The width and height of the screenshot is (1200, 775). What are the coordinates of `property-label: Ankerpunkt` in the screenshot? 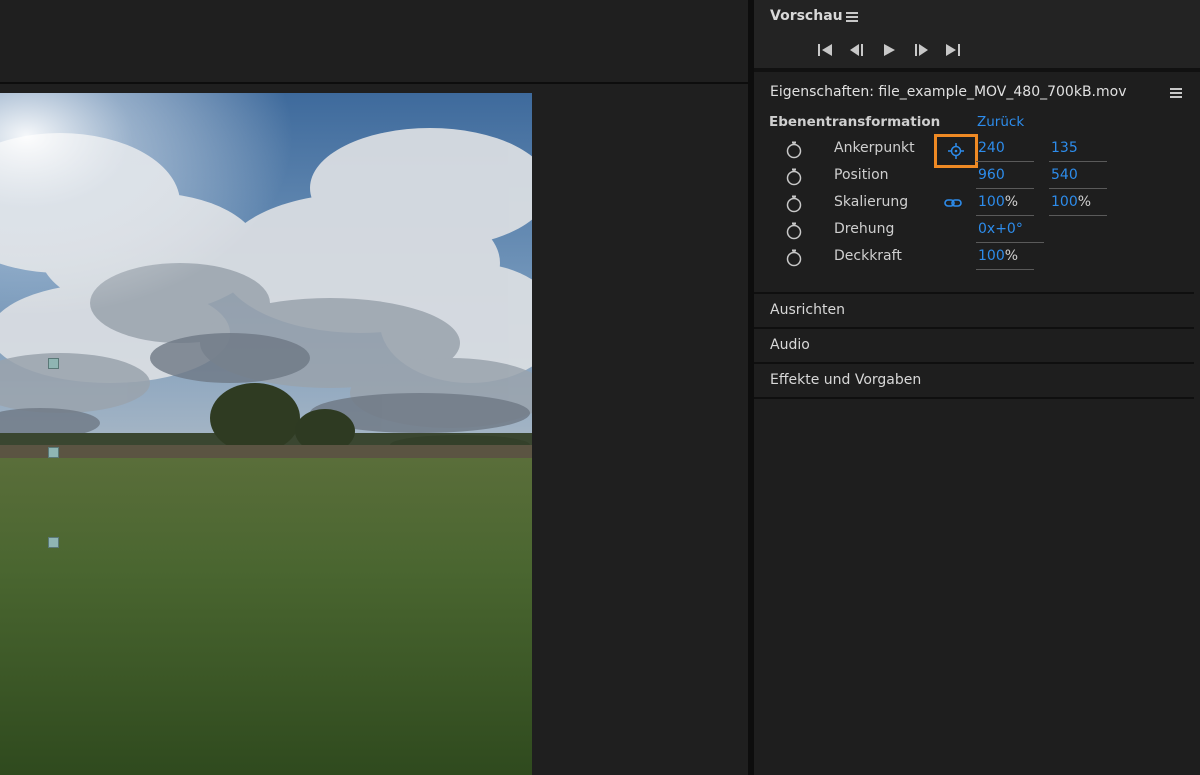 It's located at (874, 148).